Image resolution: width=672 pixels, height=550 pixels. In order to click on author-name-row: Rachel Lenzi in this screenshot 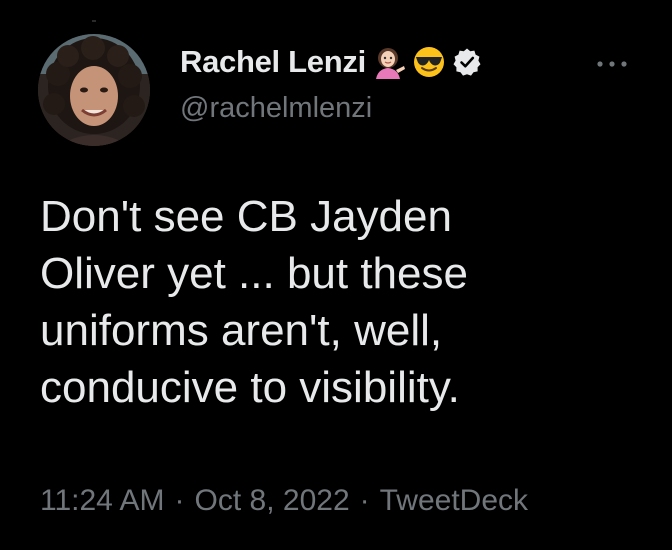, I will do `click(331, 62)`.